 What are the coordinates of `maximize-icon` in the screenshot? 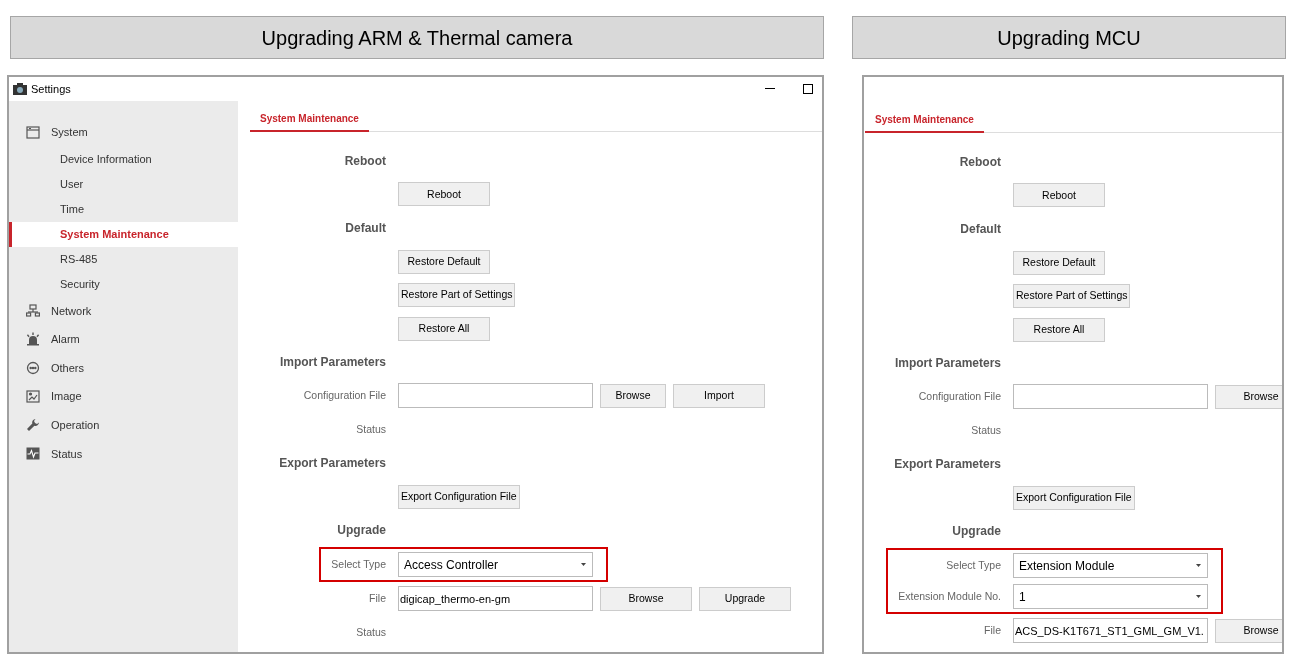 It's located at (808, 89).